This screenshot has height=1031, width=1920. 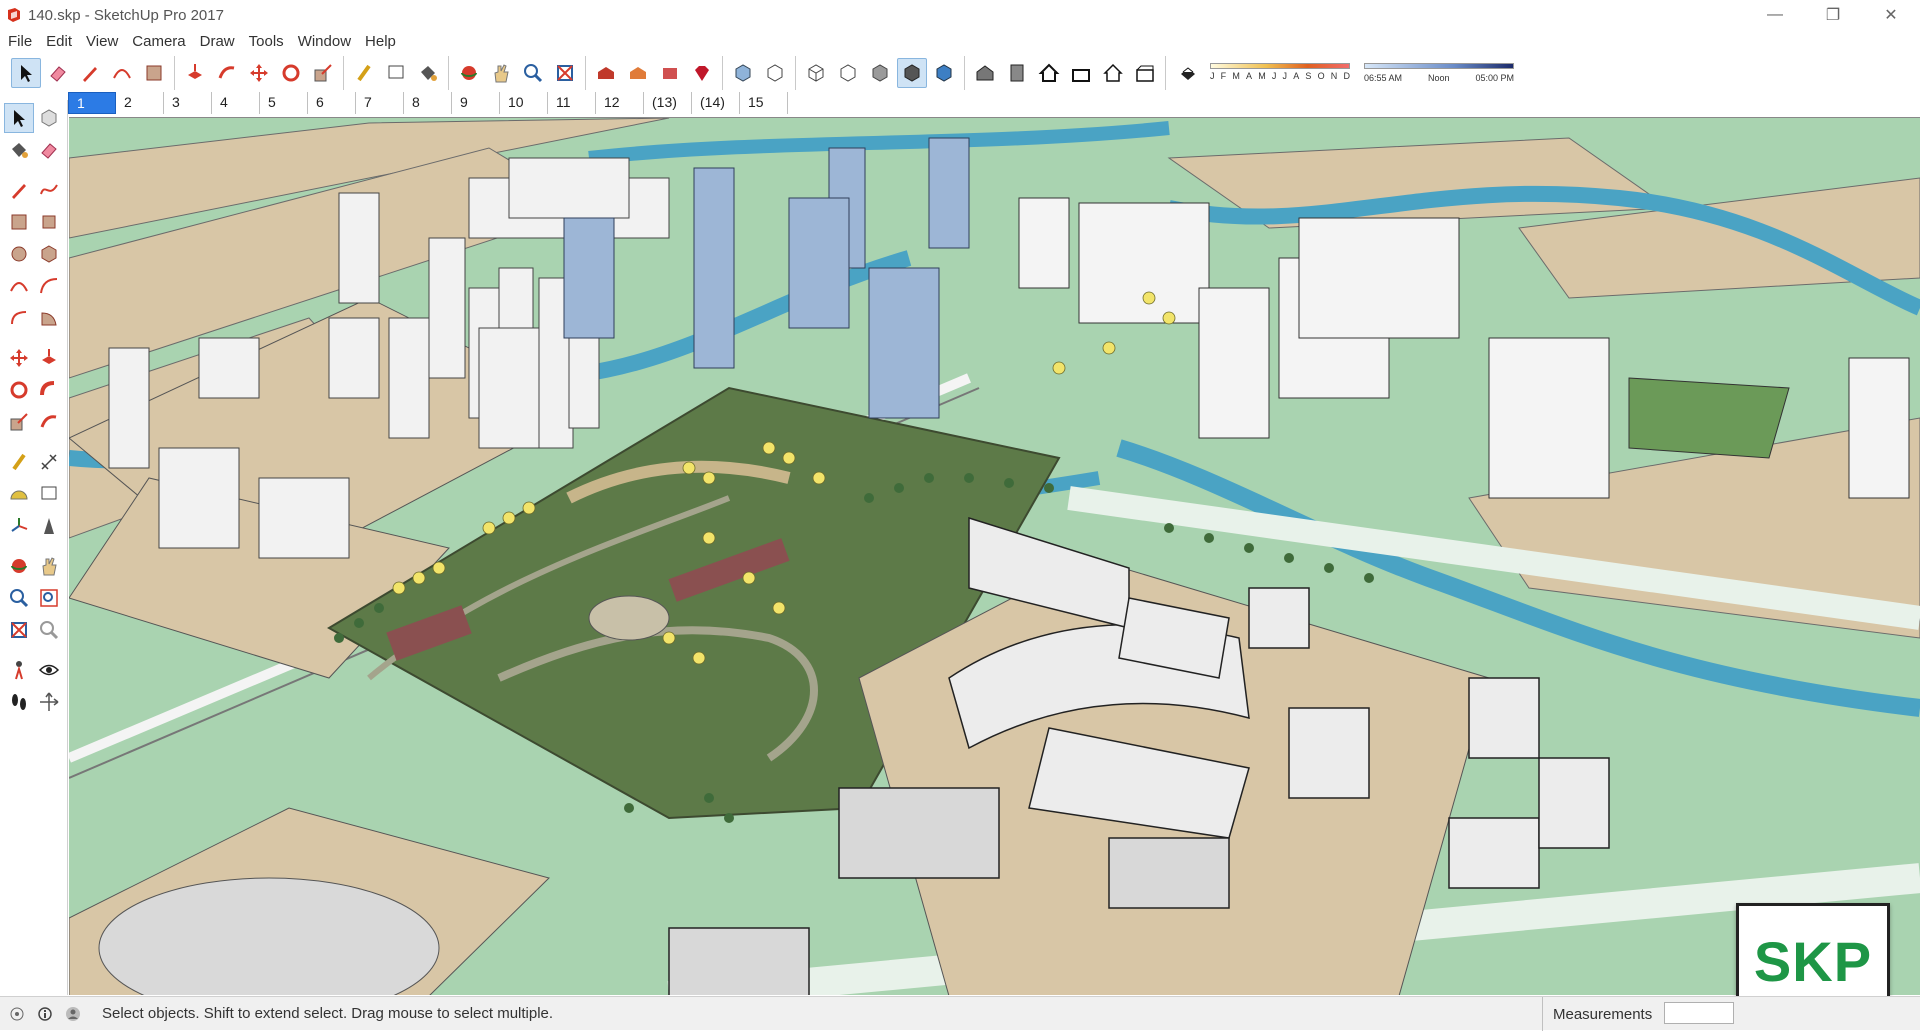 What do you see at coordinates (49, 118) in the screenshot?
I see `make-component-tool` at bounding box center [49, 118].